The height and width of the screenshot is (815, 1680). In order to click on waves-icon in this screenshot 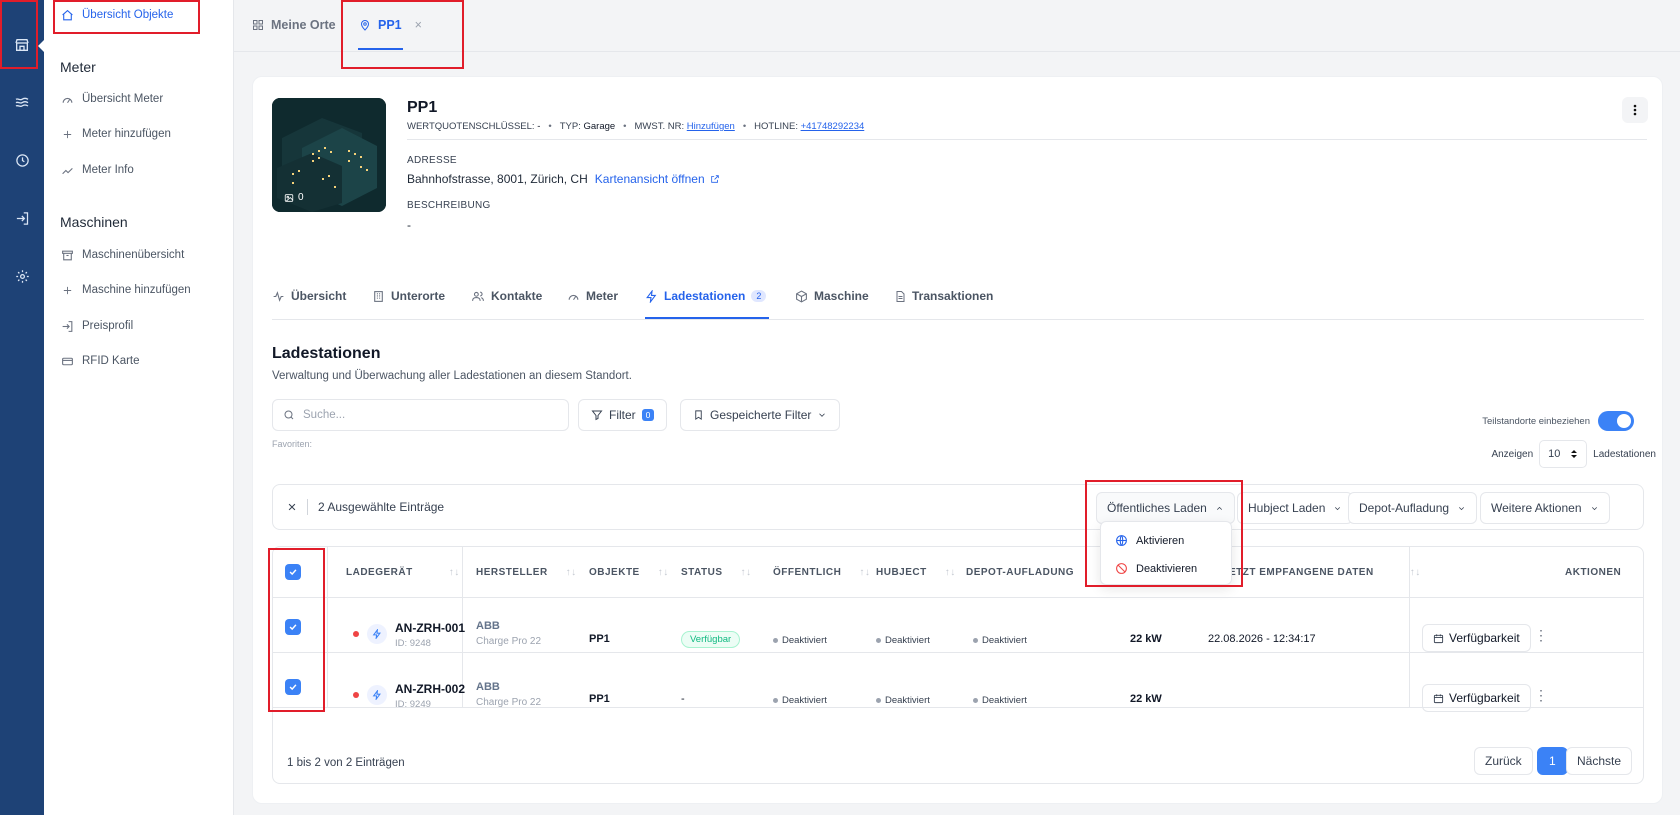, I will do `click(22, 102)`.